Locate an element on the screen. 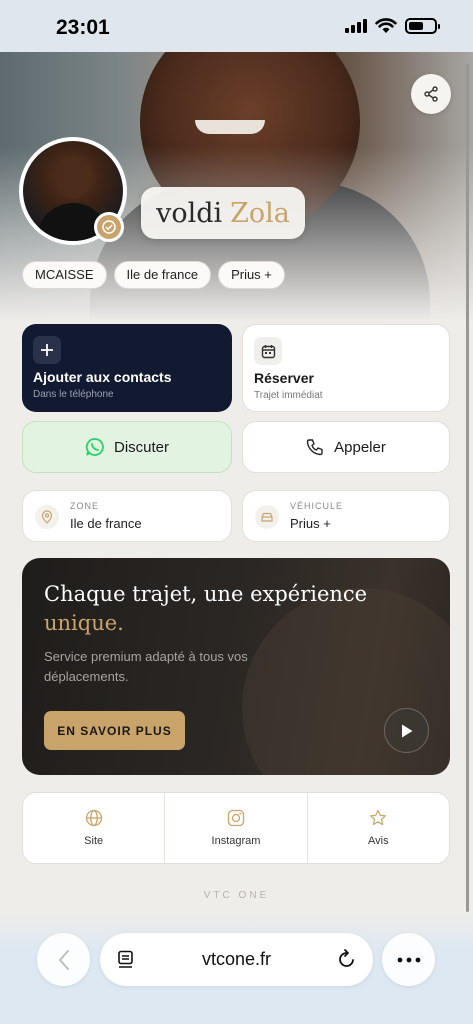 This screenshot has width=473, height=1024. battery-icon is located at coordinates (422, 26).